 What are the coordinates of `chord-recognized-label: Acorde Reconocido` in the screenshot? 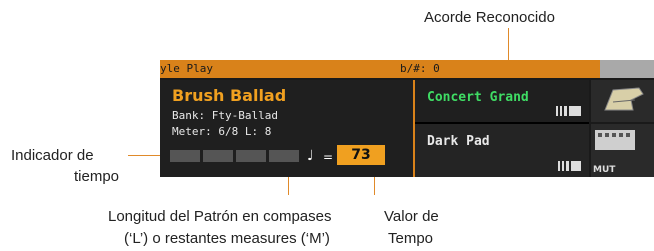 It's located at (489, 17).